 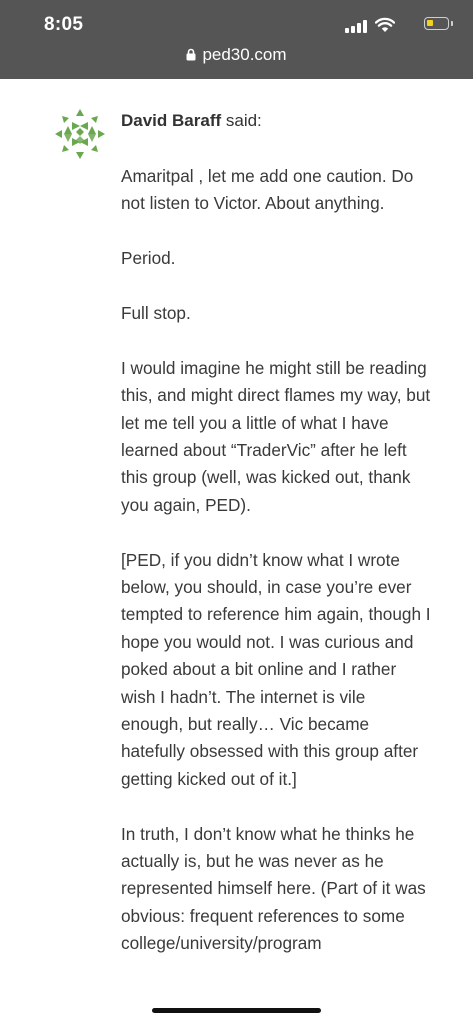 I want to click on wifi-icon, so click(x=385, y=24).